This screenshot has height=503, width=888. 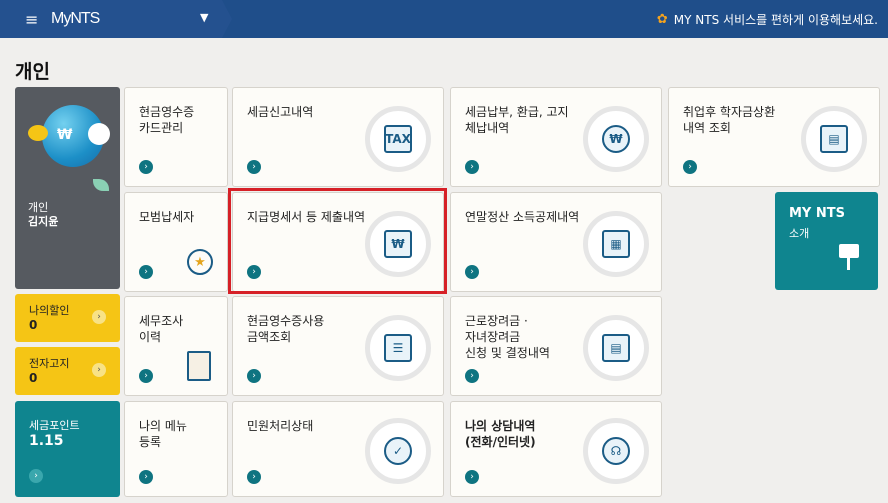 What do you see at coordinates (338, 449) in the screenshot?
I see `tile-civil: 민원처리상태 › ✓` at bounding box center [338, 449].